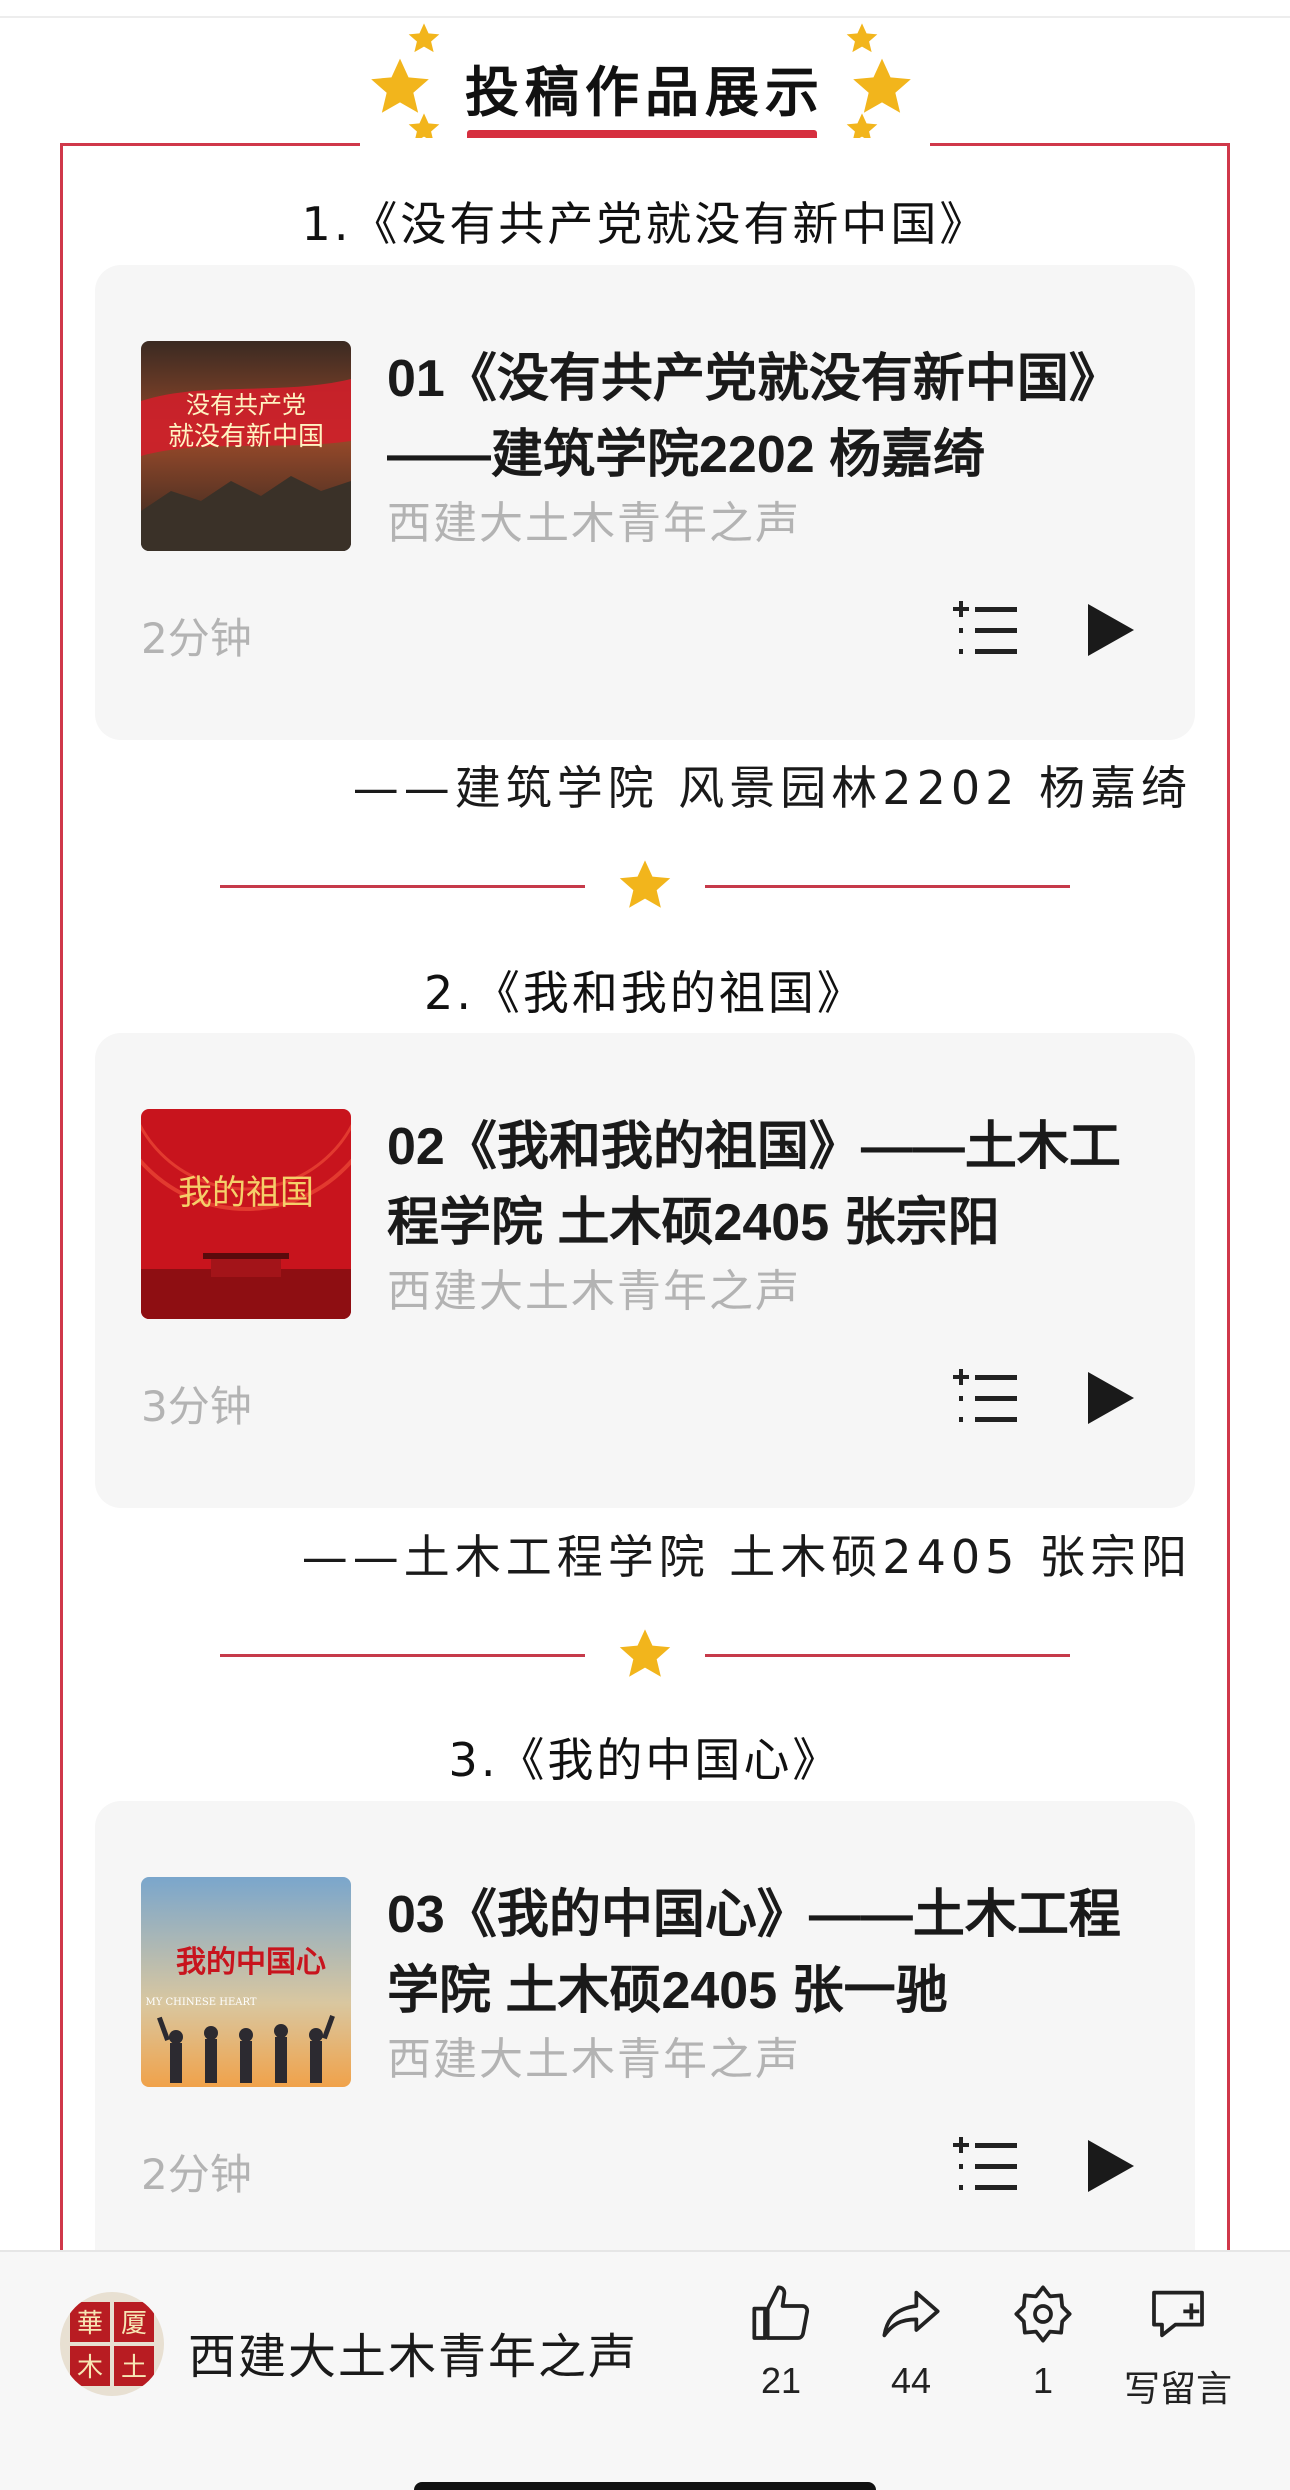 This screenshot has height=2490, width=1290. Describe the element at coordinates (645, 2486) in the screenshot. I see `home-indicator` at that location.